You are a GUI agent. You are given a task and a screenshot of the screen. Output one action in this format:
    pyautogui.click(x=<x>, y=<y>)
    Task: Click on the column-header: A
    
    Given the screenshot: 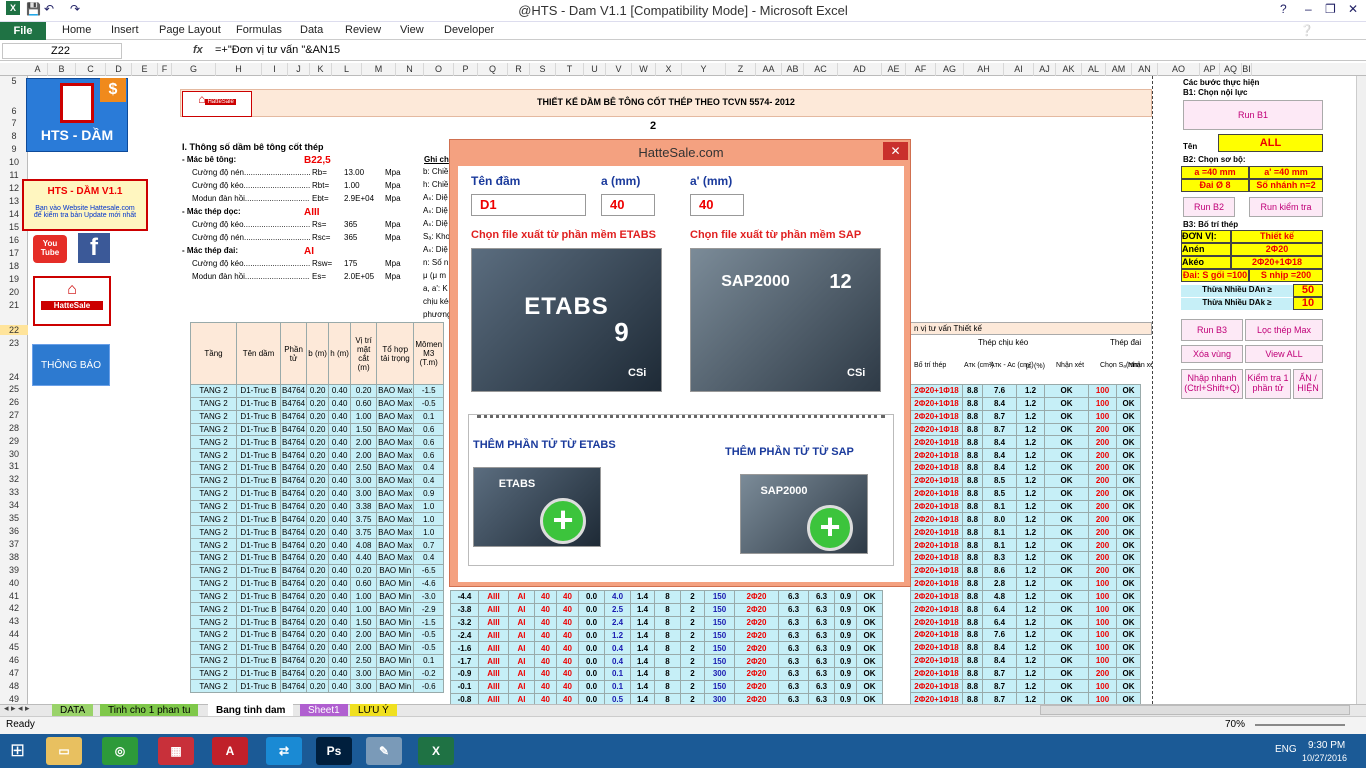 What is the action you would take?
    pyautogui.click(x=38, y=69)
    